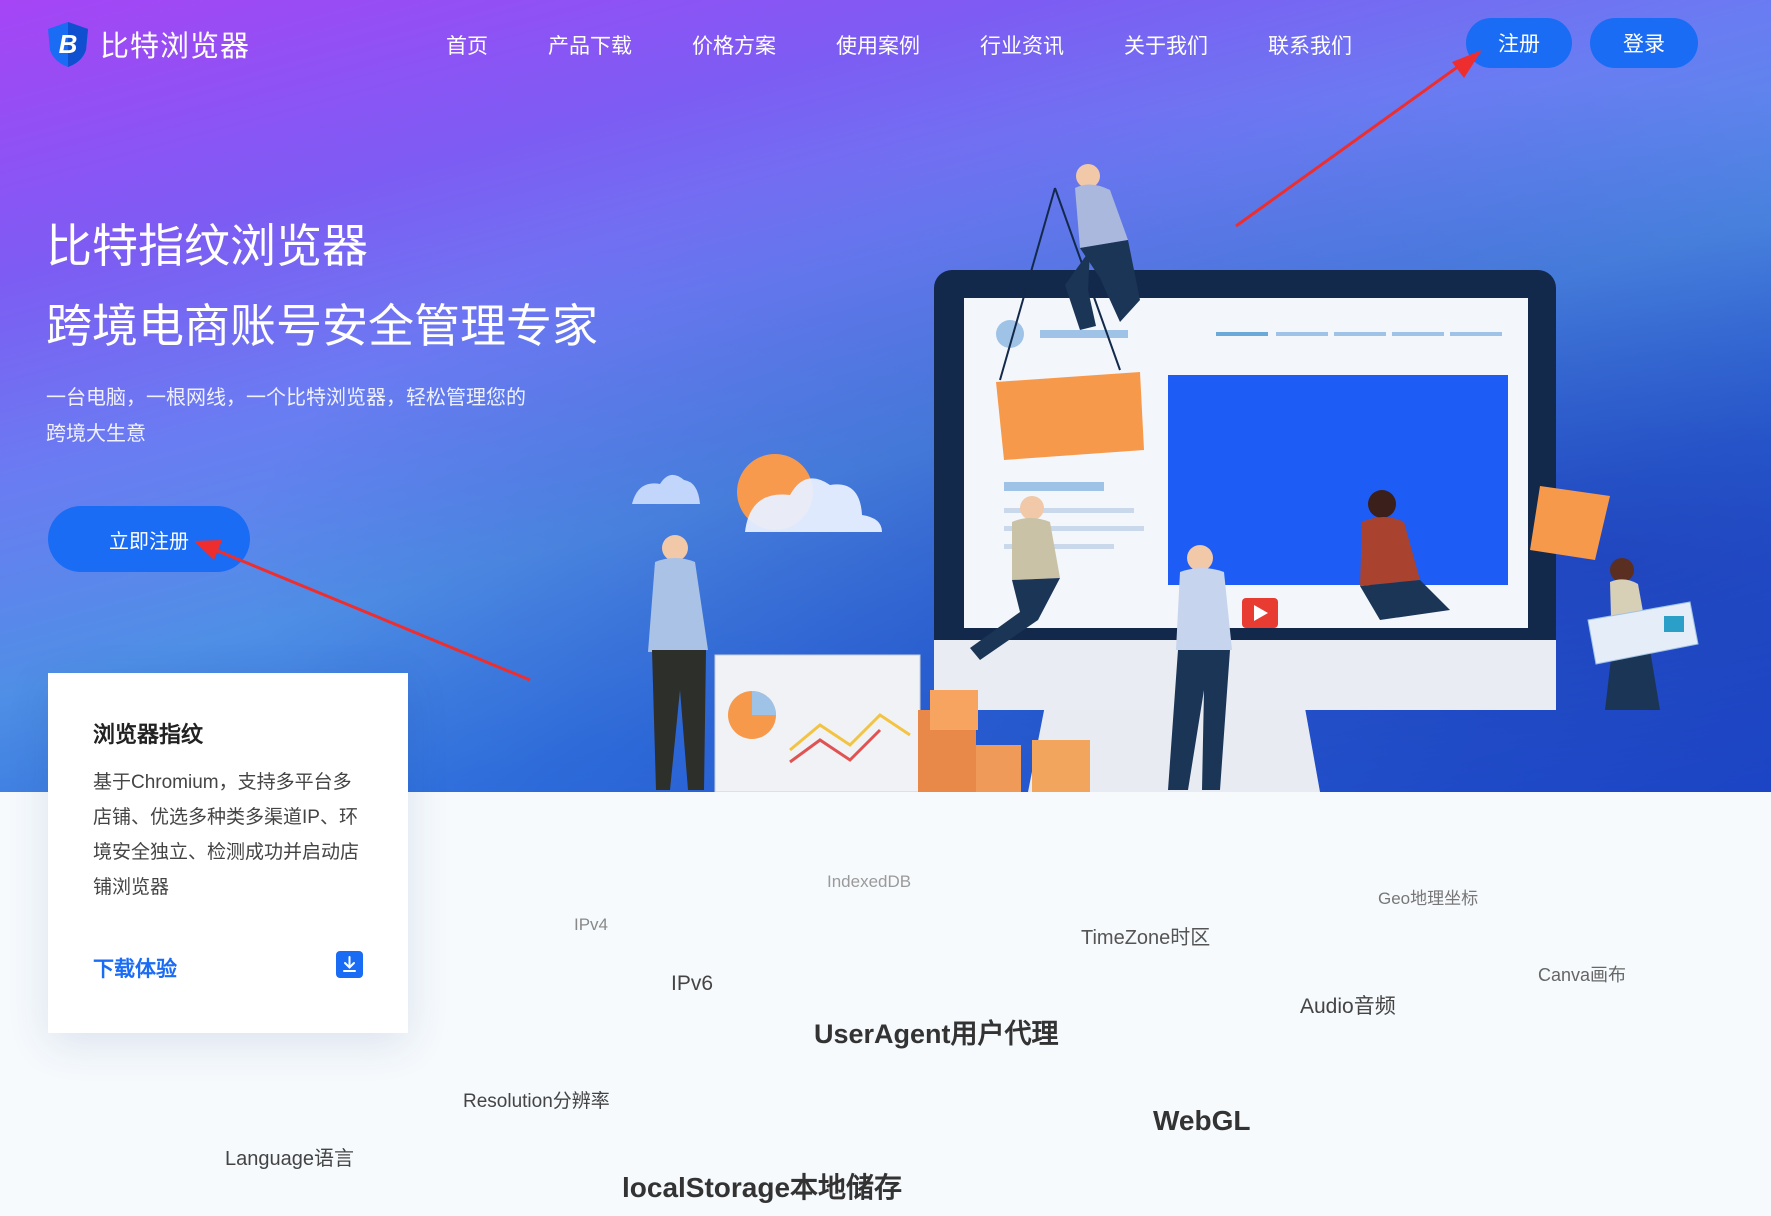 The width and height of the screenshot is (1771, 1216). What do you see at coordinates (1428, 898) in the screenshot?
I see `tag-geo: Geo地理坐标` at bounding box center [1428, 898].